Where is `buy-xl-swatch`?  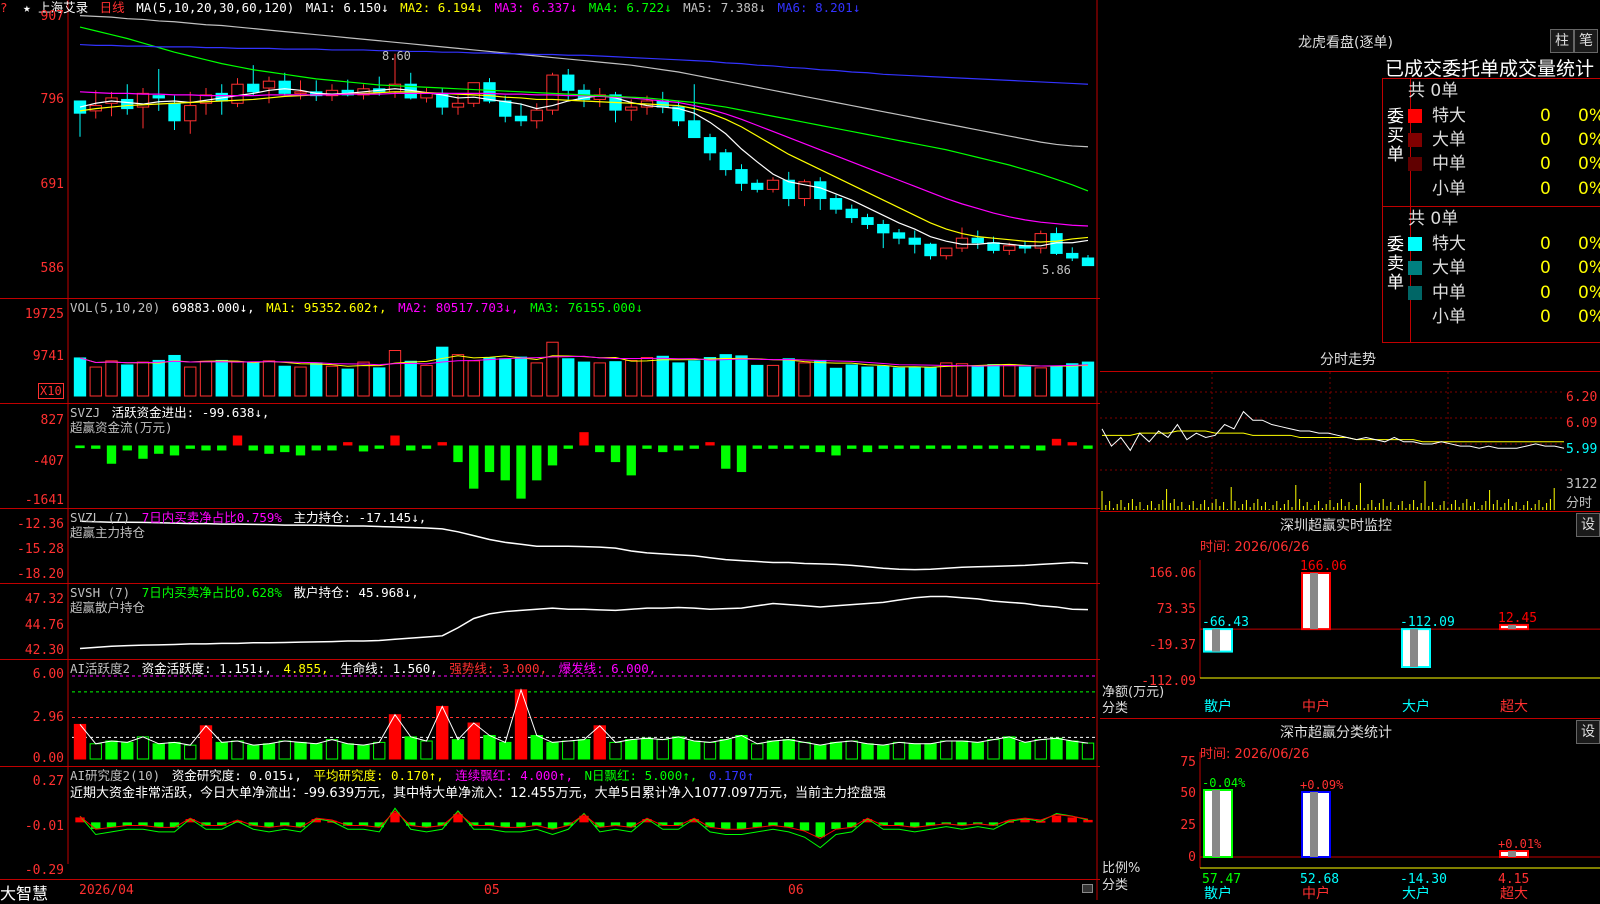
buy-xl-swatch is located at coordinates (1415, 116).